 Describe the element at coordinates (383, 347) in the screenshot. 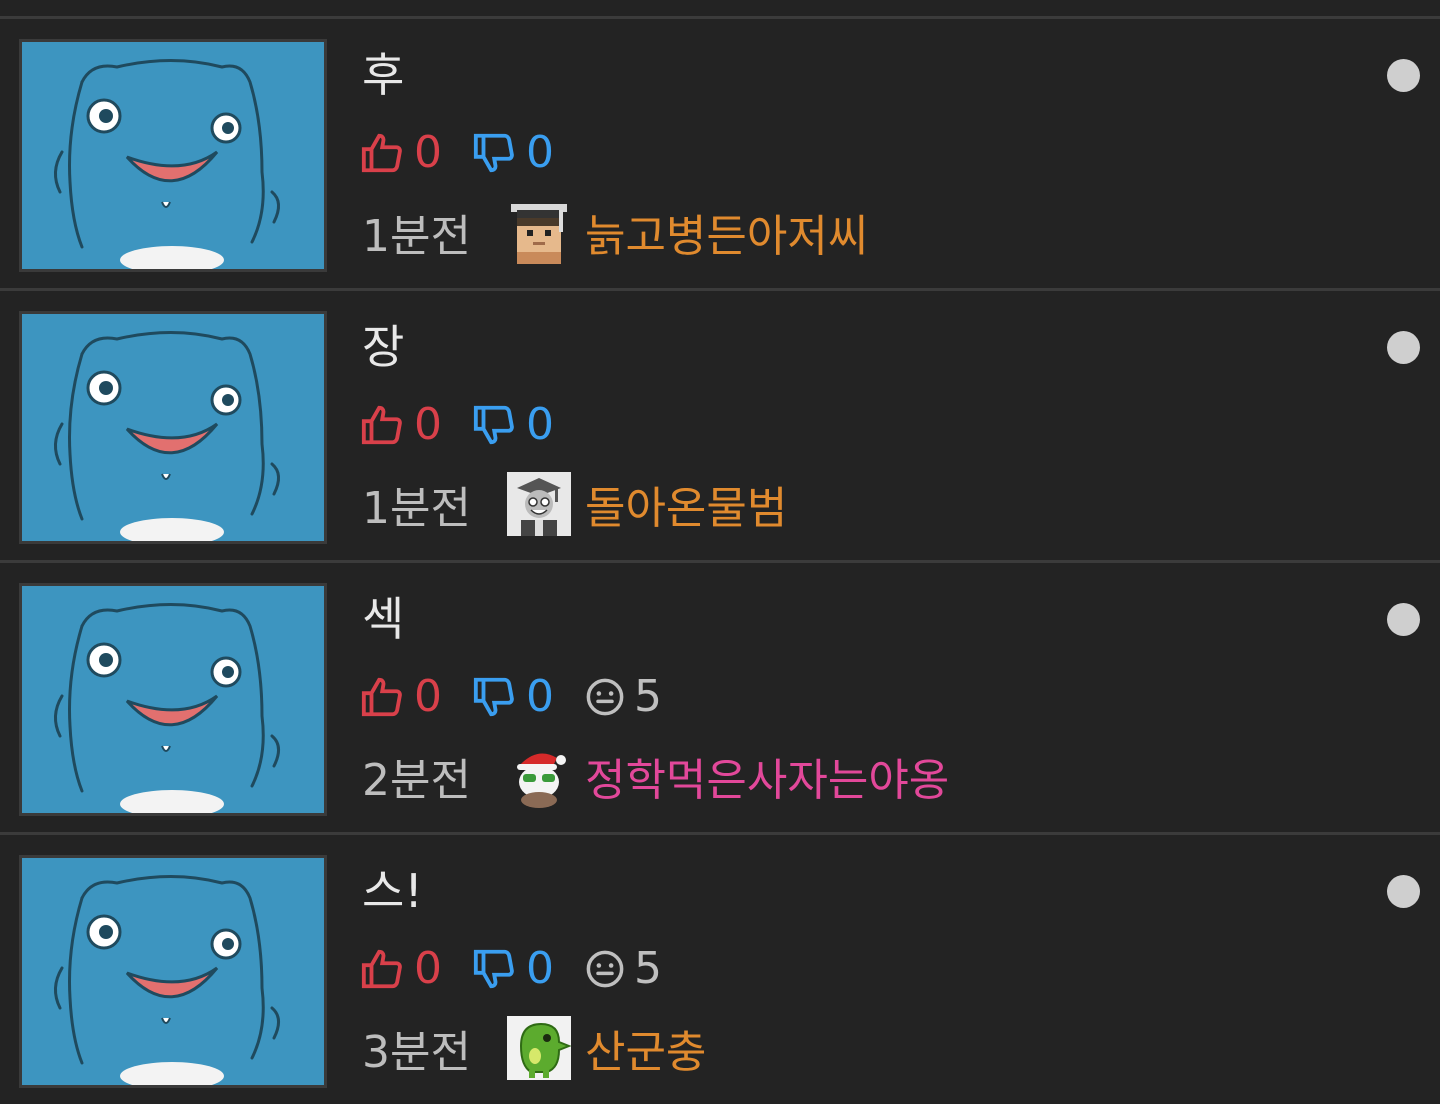

I see `post-title: 장` at that location.